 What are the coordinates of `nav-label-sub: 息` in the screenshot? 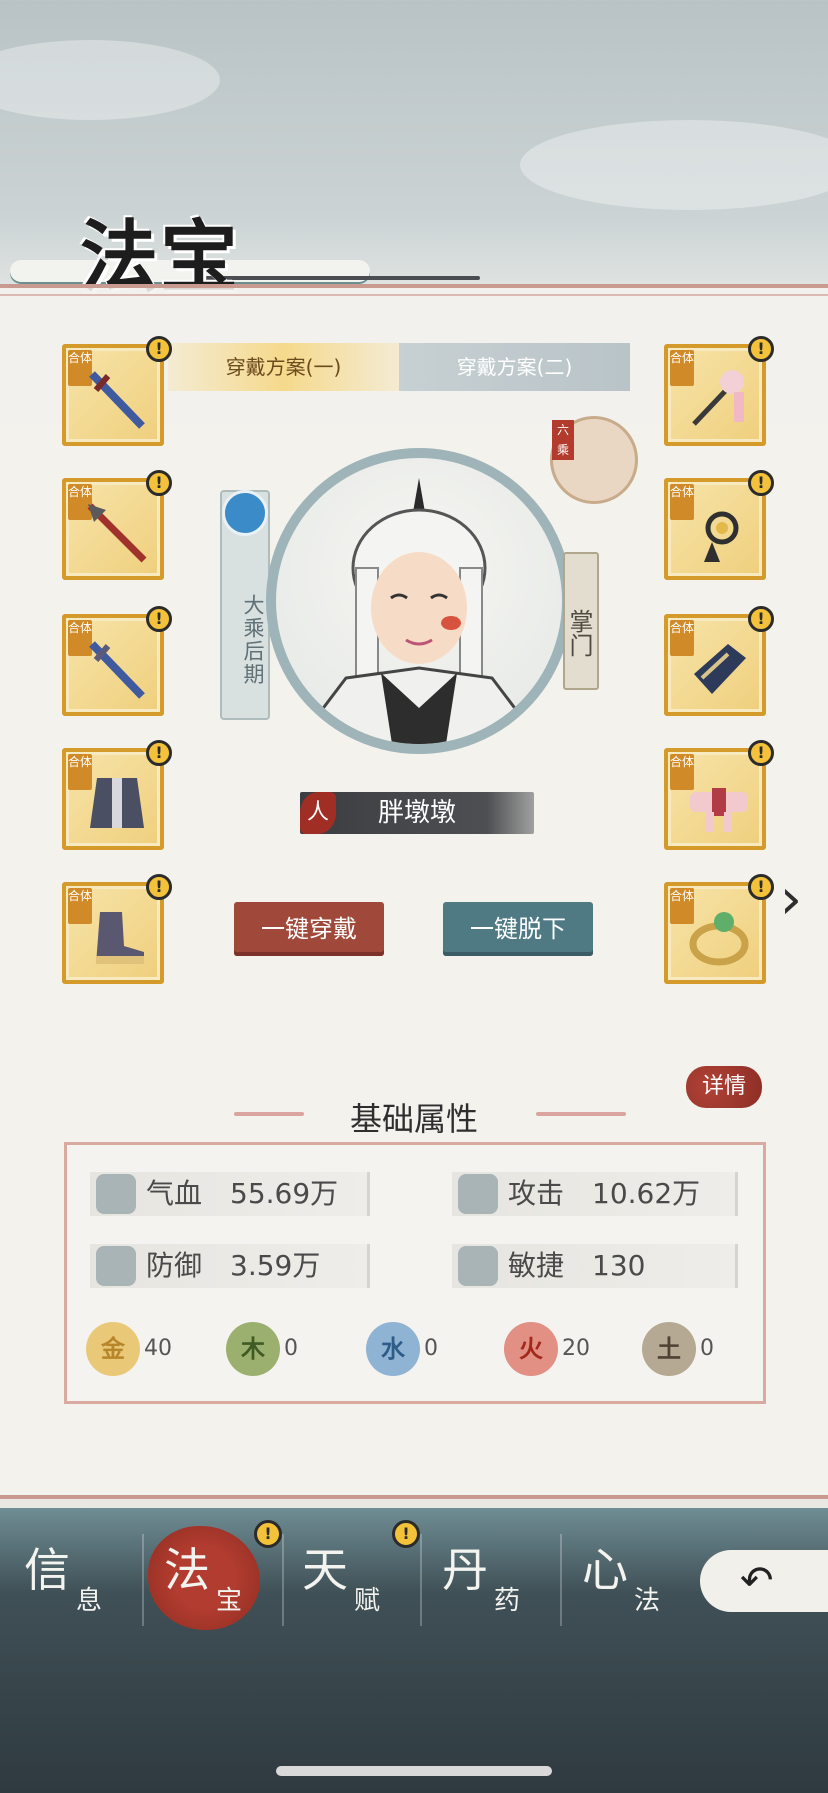 It's located at (89, 1601).